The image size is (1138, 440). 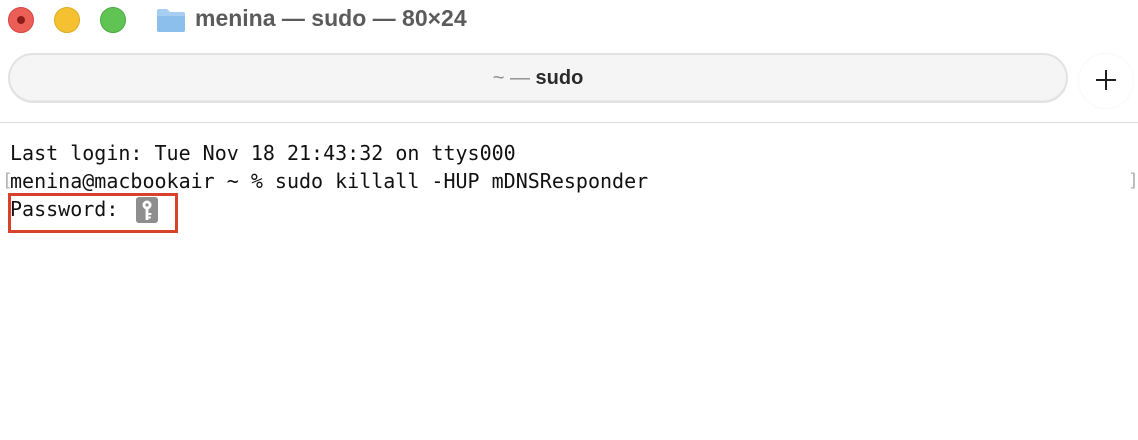 I want to click on plus-icon-vertical, so click(x=1106, y=80).